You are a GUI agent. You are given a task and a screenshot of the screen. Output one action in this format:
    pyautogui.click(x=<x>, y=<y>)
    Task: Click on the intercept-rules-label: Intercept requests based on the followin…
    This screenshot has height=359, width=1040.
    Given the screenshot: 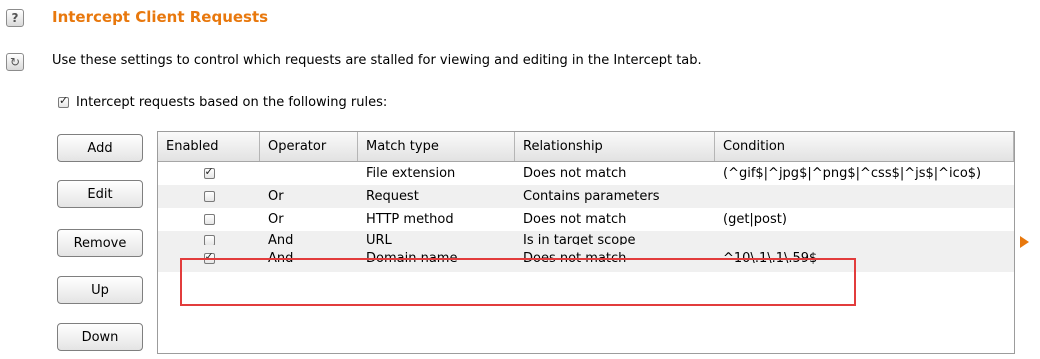 What is the action you would take?
    pyautogui.click(x=232, y=102)
    